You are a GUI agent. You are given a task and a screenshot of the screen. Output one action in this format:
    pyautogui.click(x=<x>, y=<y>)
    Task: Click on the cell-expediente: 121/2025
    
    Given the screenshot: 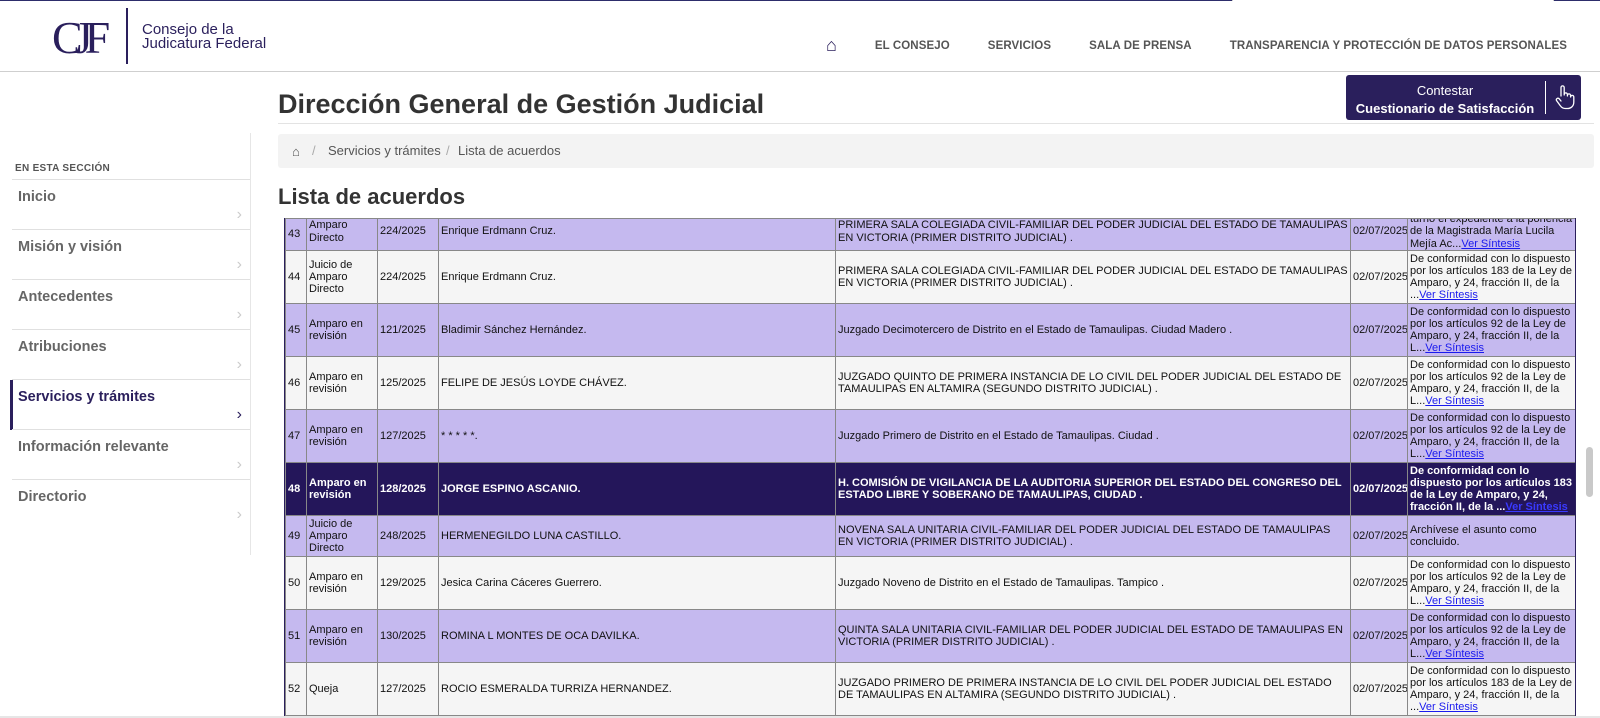 What is the action you would take?
    pyautogui.click(x=408, y=330)
    